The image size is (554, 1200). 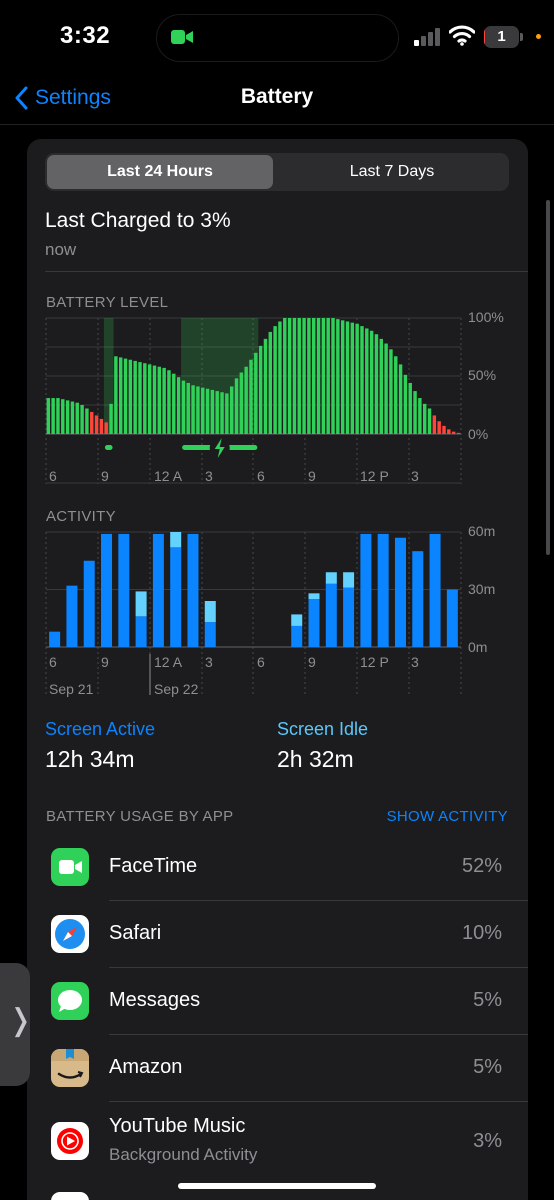 I want to click on activity-y-tick: 60m, so click(x=482, y=531).